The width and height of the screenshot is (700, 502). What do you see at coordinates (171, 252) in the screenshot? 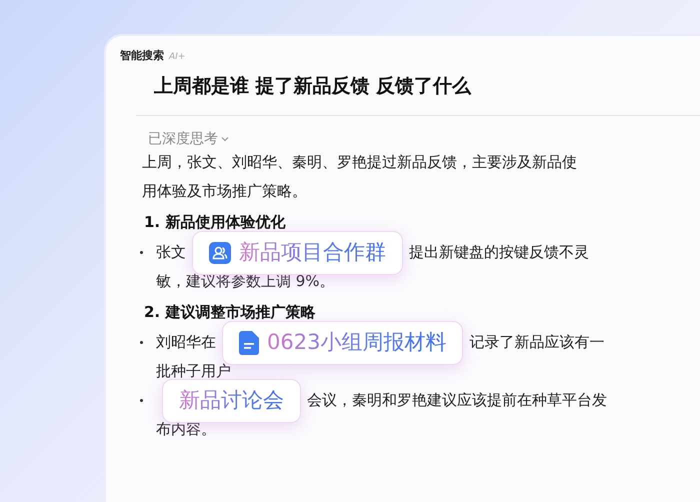
I see `answer-text: 张文` at bounding box center [171, 252].